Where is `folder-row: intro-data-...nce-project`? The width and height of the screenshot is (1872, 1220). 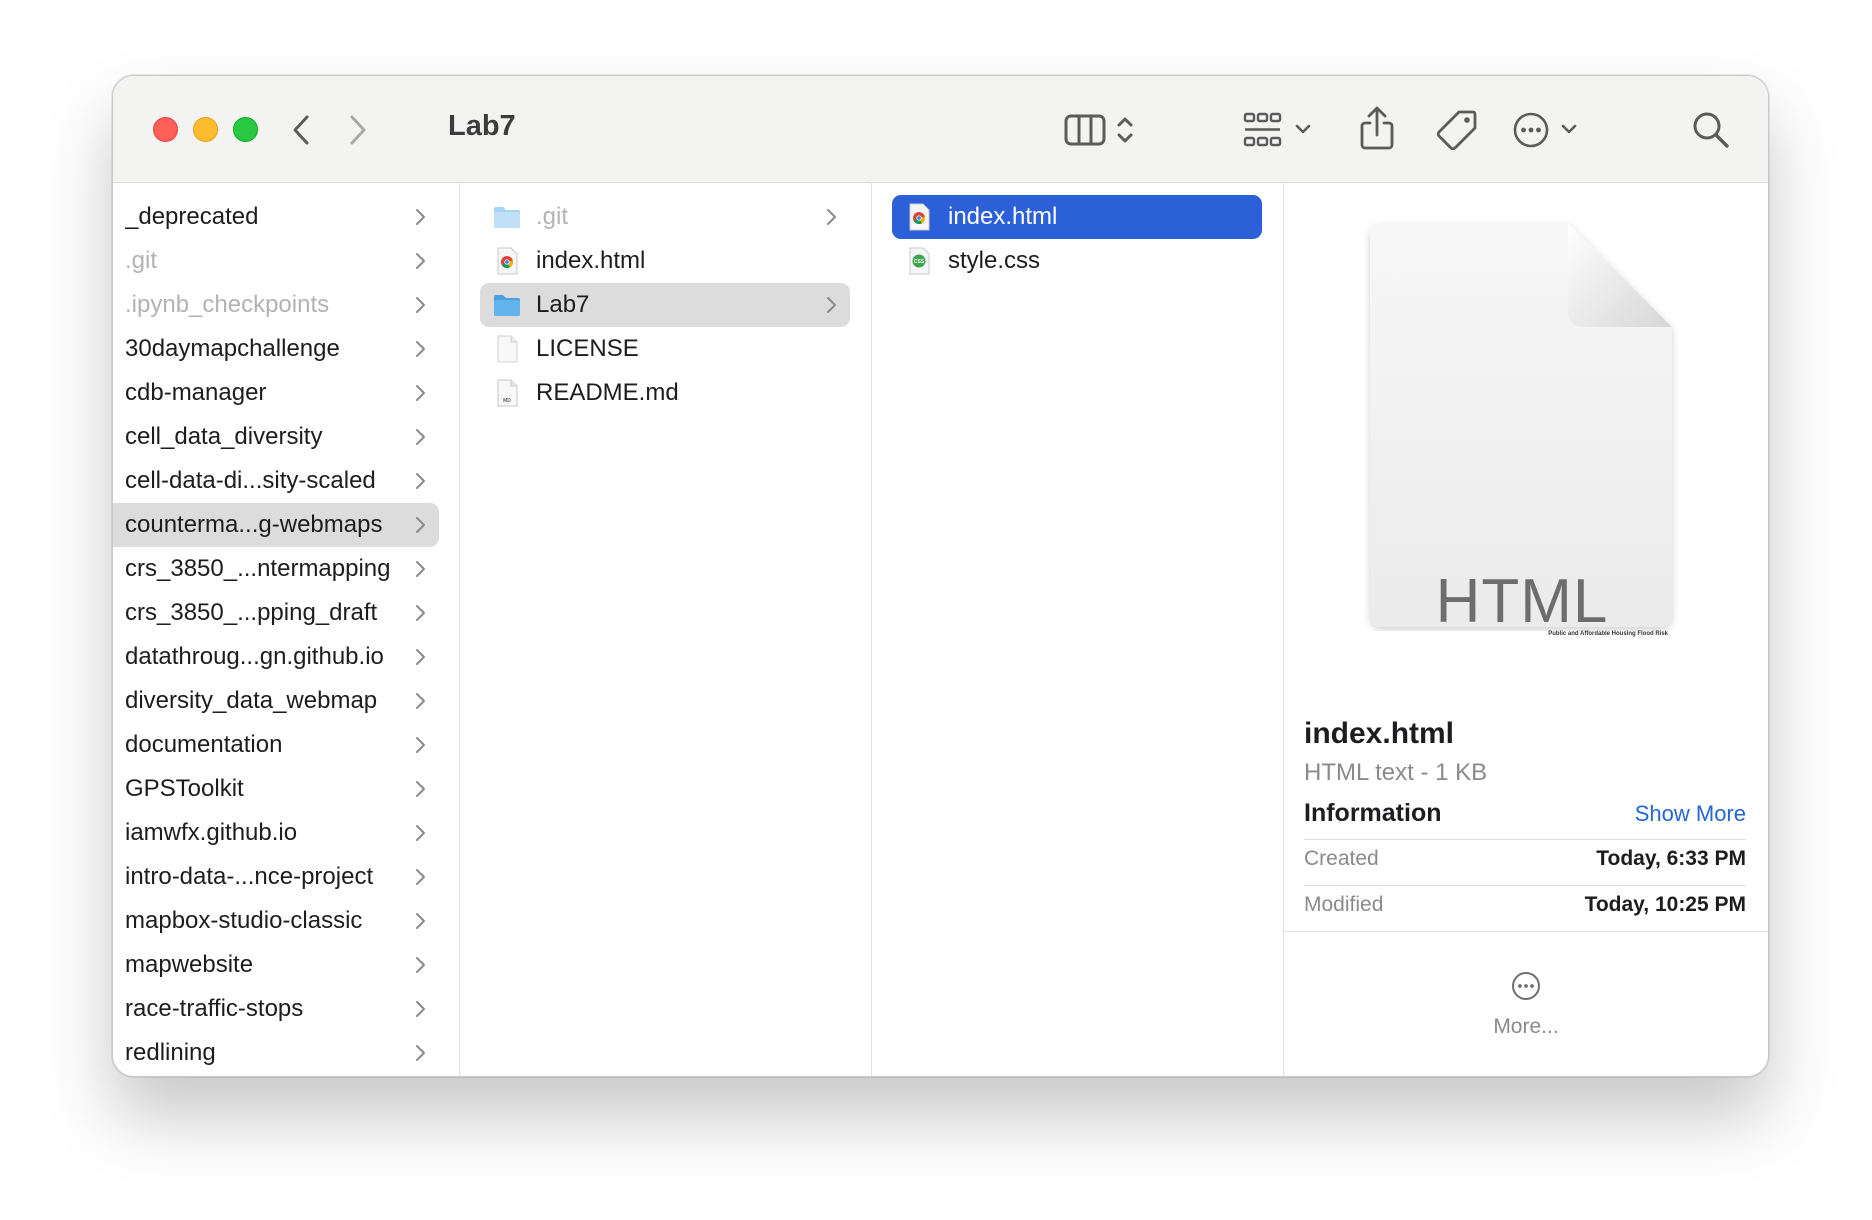 folder-row: intro-data-...nce-project is located at coordinates (276, 877).